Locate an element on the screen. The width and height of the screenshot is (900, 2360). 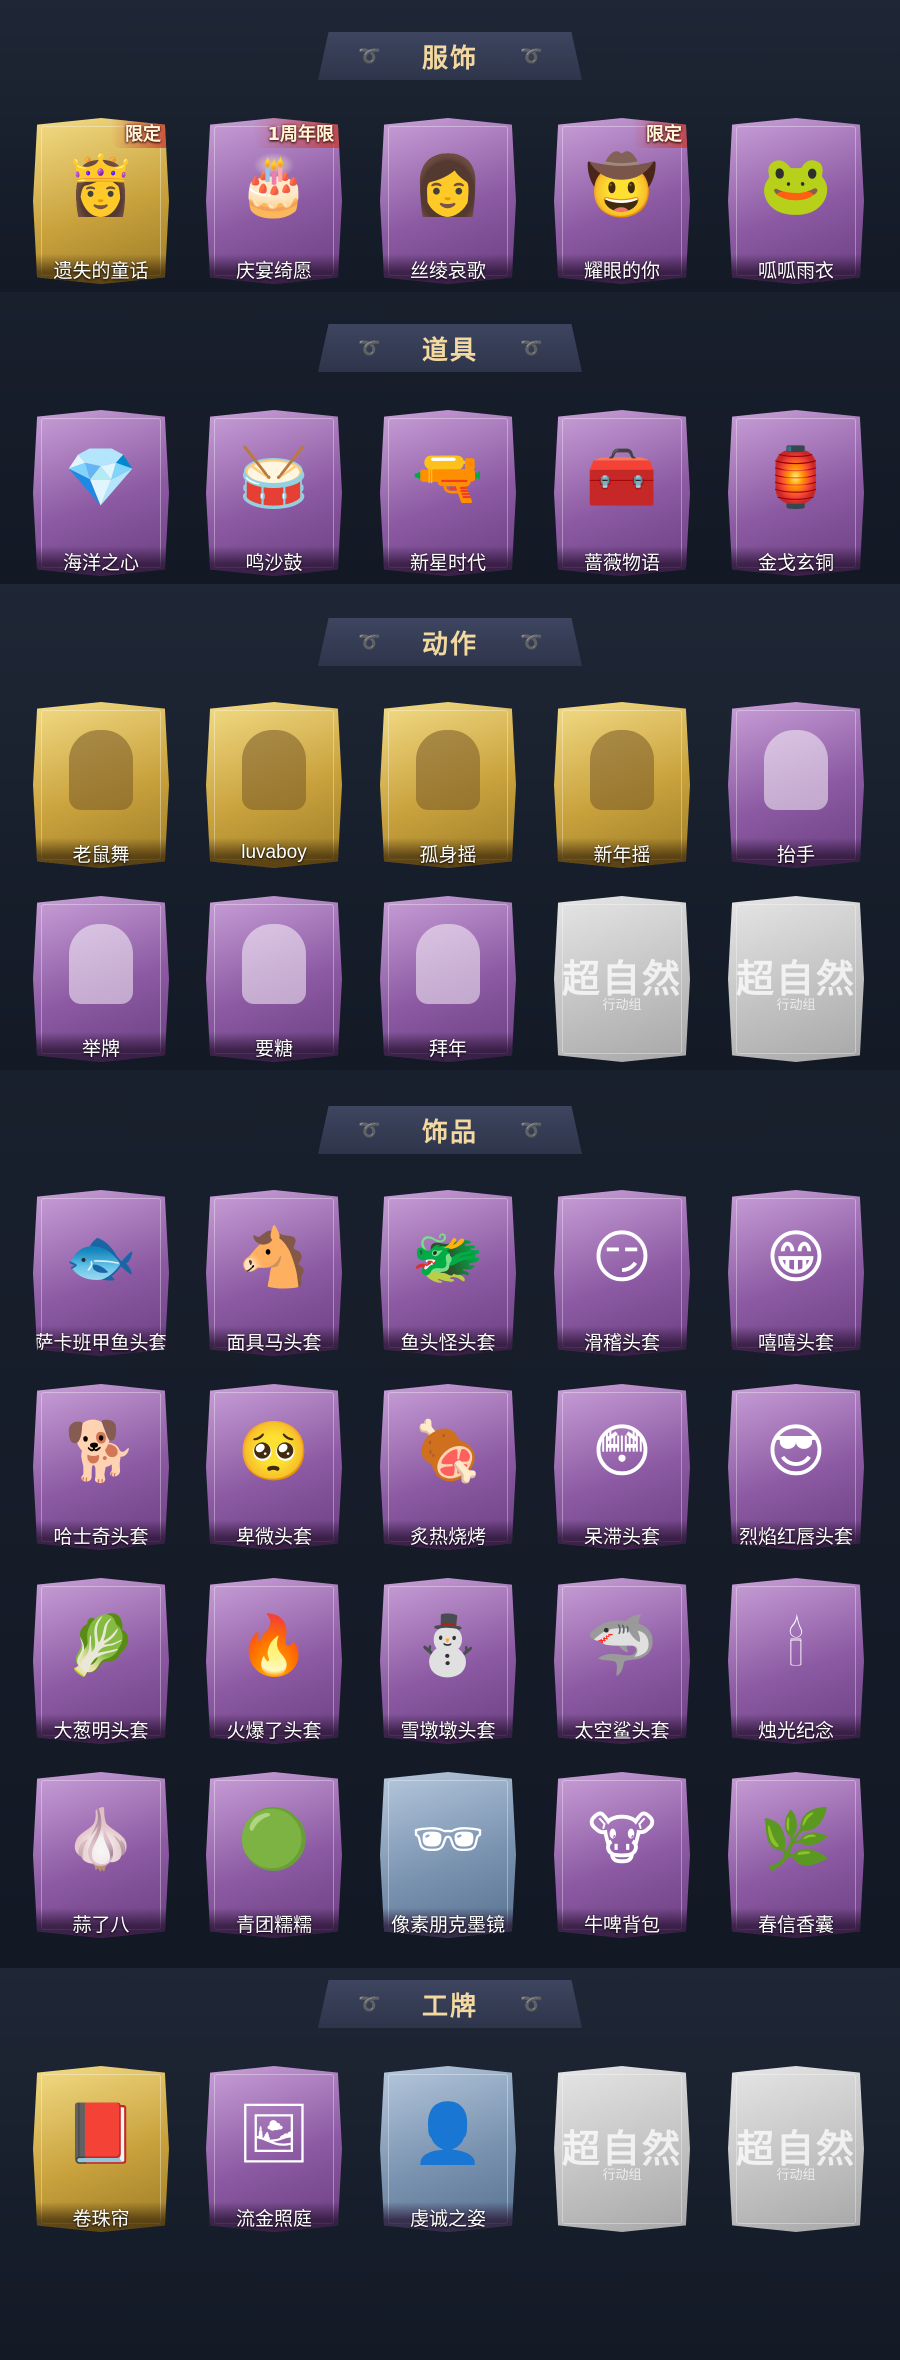
item-card-costume: 🤠 限定 耀眼的你 is located at coordinates (622, 201).